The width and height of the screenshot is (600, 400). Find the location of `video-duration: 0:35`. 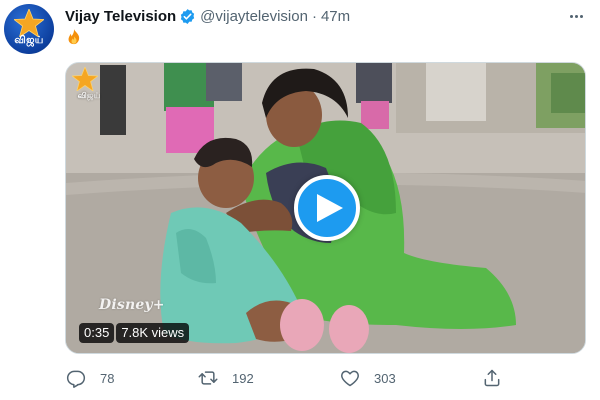

video-duration: 0:35 is located at coordinates (97, 333).